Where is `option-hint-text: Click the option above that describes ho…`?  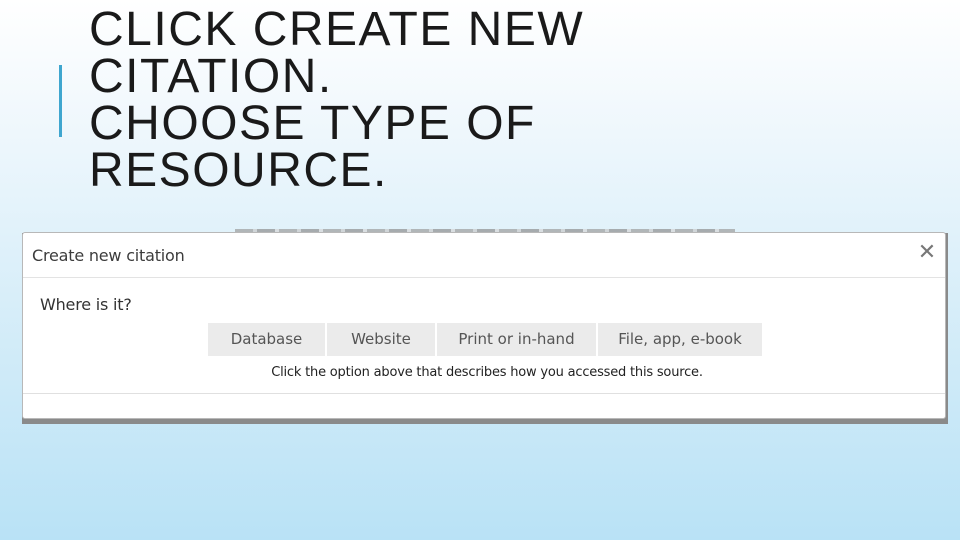
option-hint-text: Click the option above that describes ho… is located at coordinates (485, 372).